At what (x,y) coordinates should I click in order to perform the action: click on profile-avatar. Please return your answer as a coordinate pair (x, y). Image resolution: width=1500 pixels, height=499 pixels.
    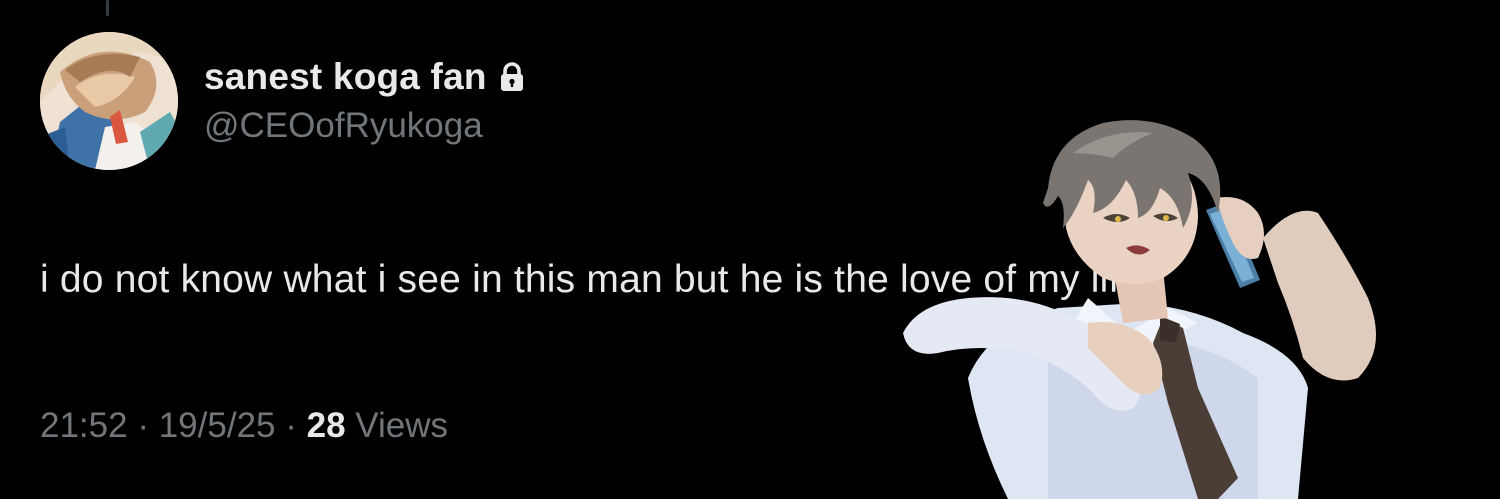
    Looking at the image, I should click on (109, 101).